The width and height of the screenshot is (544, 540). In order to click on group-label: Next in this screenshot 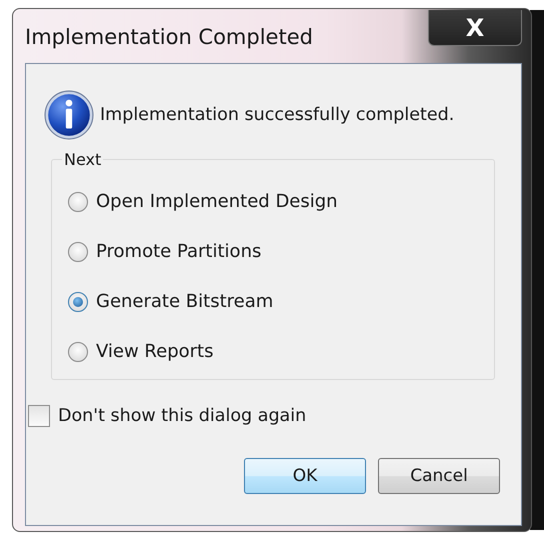, I will do `click(82, 159)`.